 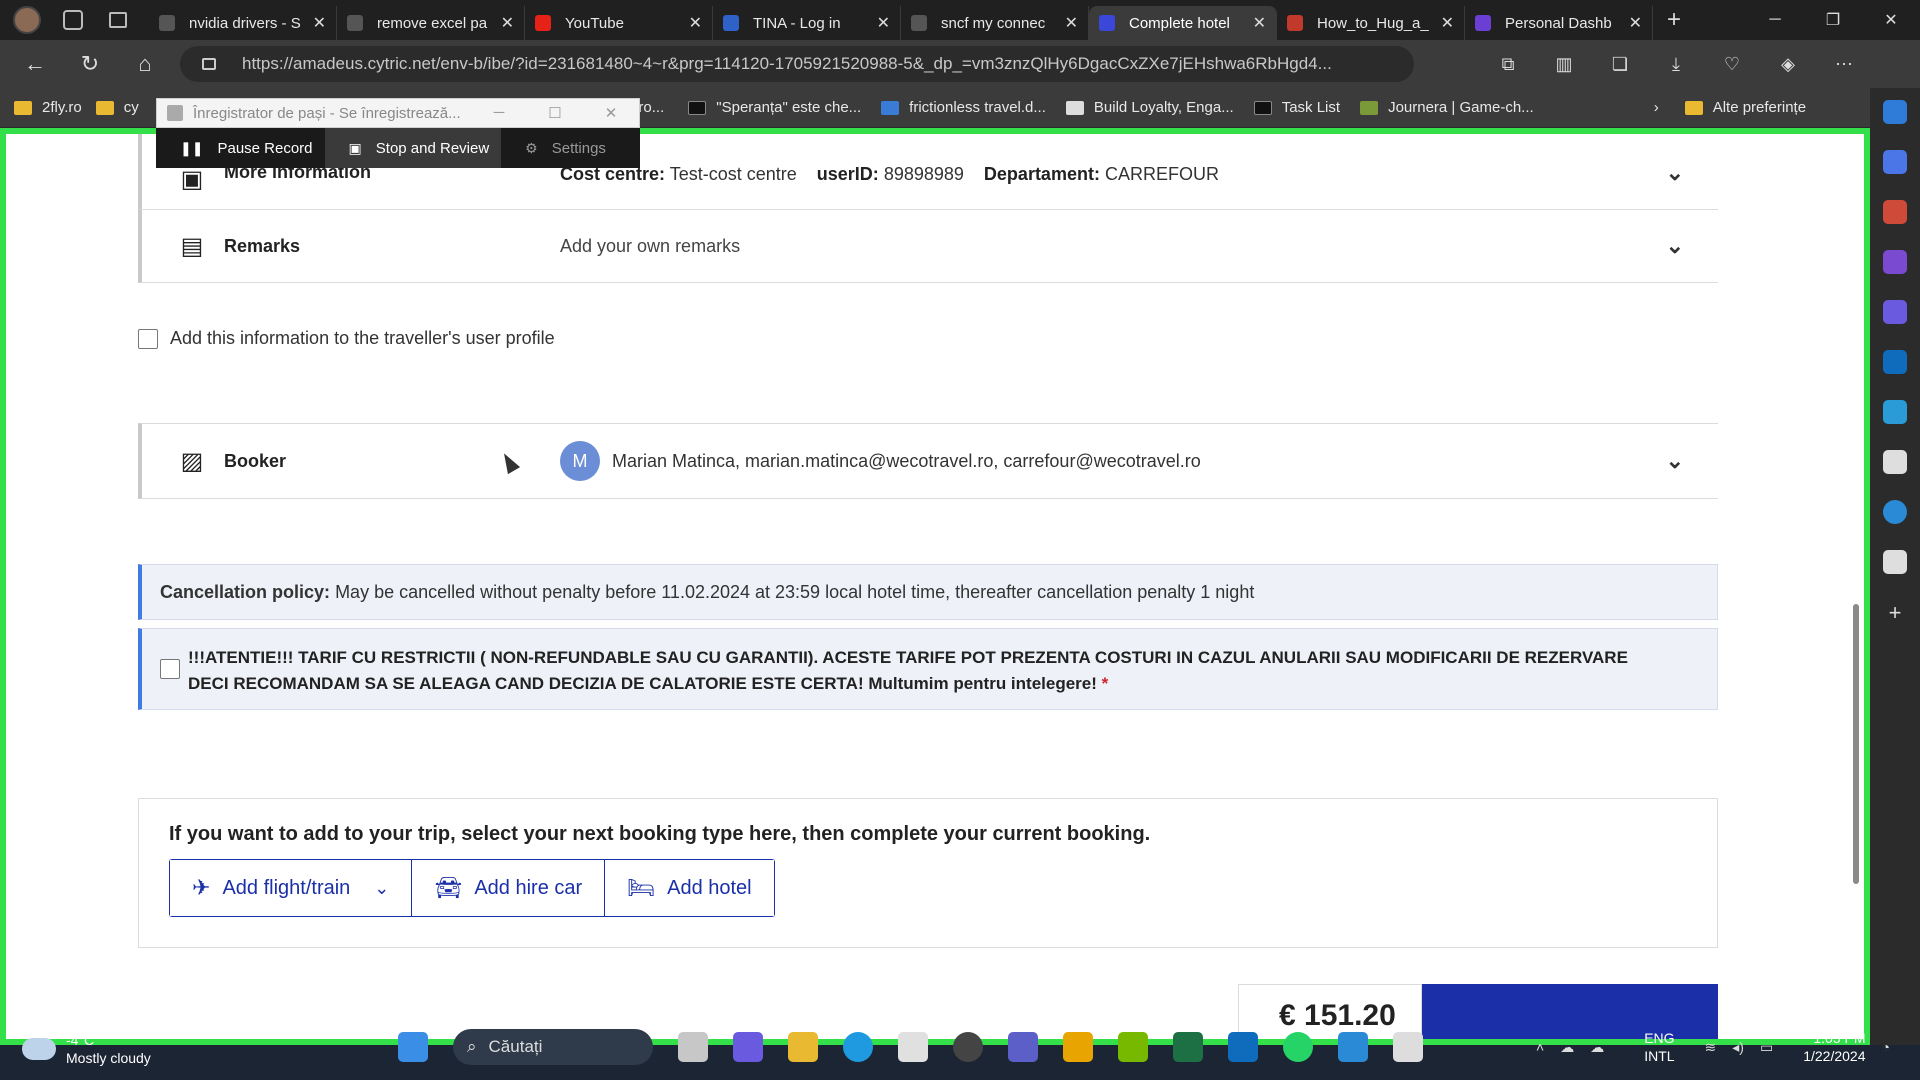 I want to click on home-button: ⌂, so click(x=145, y=64).